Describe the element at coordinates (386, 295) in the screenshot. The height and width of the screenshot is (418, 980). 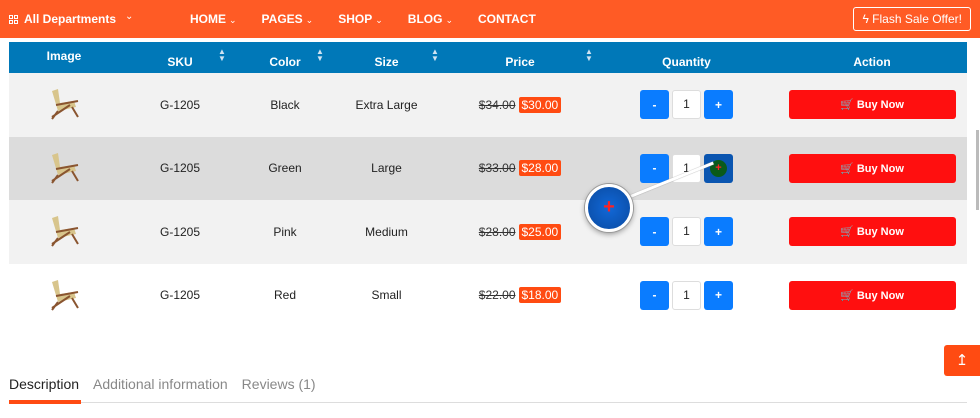
I see `size-cell: Small` at that location.